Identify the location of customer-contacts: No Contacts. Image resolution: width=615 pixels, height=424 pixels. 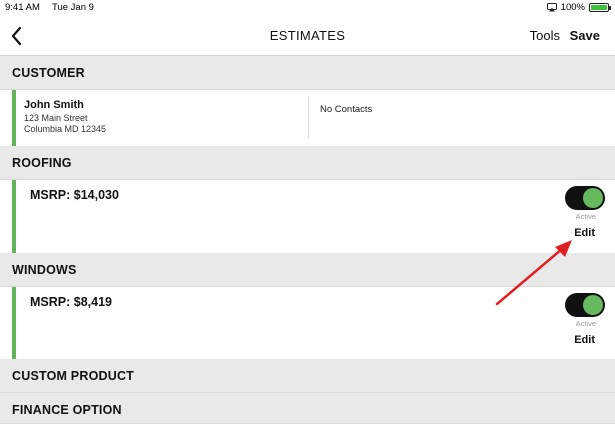
(346, 109).